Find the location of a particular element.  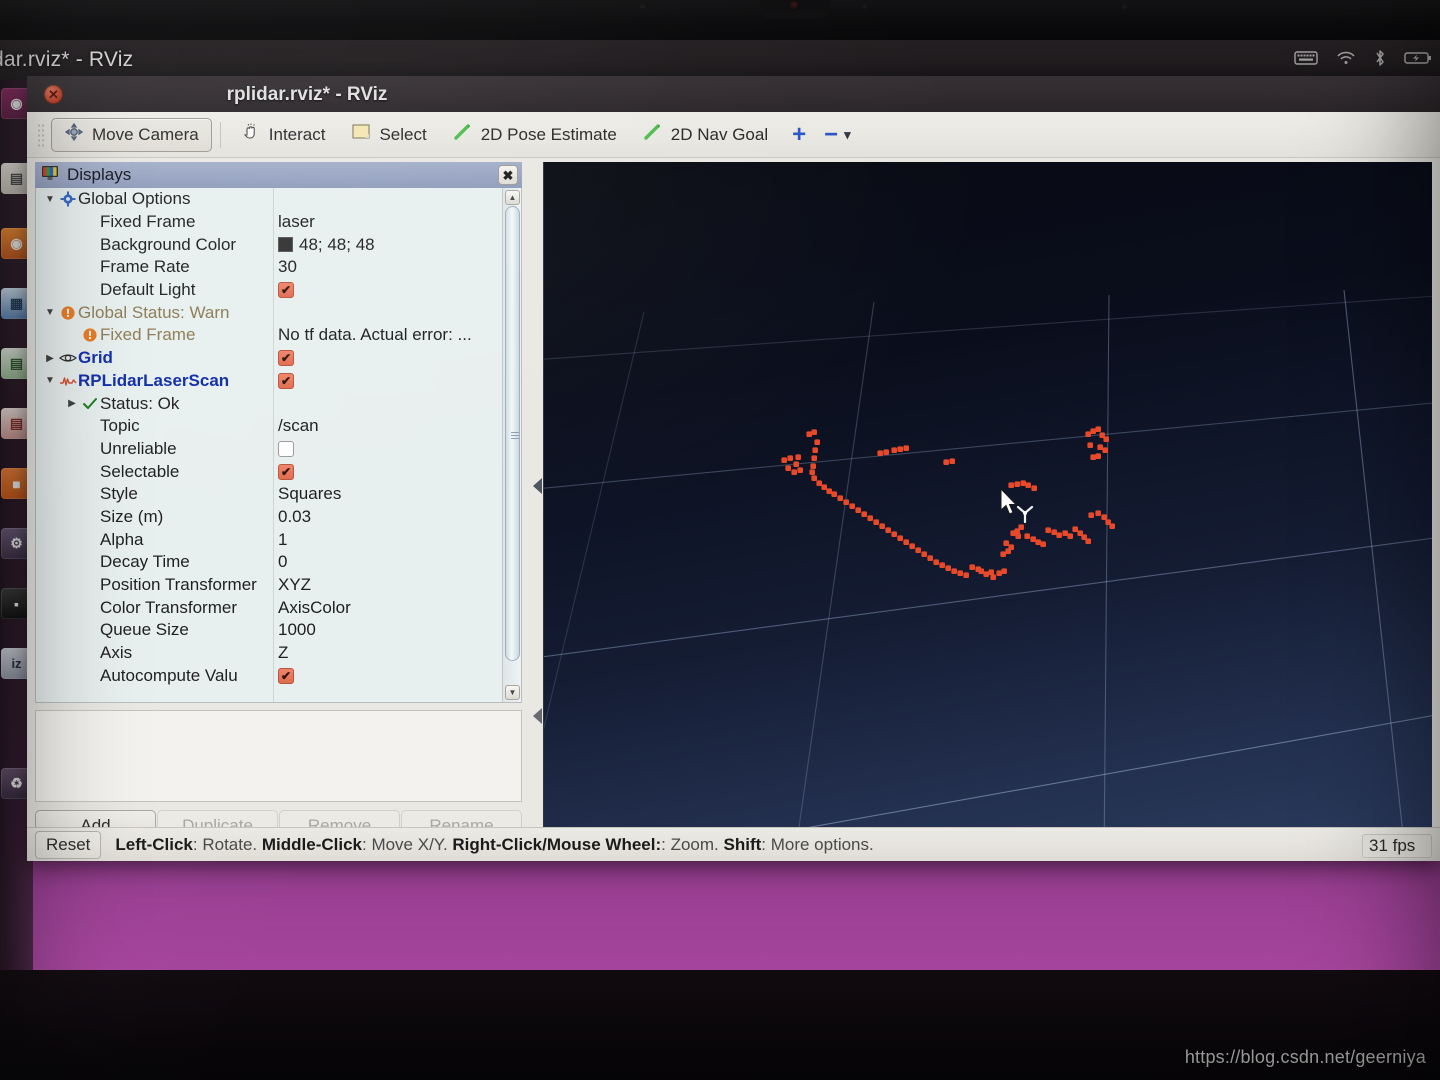

tree-row-value: laser is located at coordinates (296, 222).